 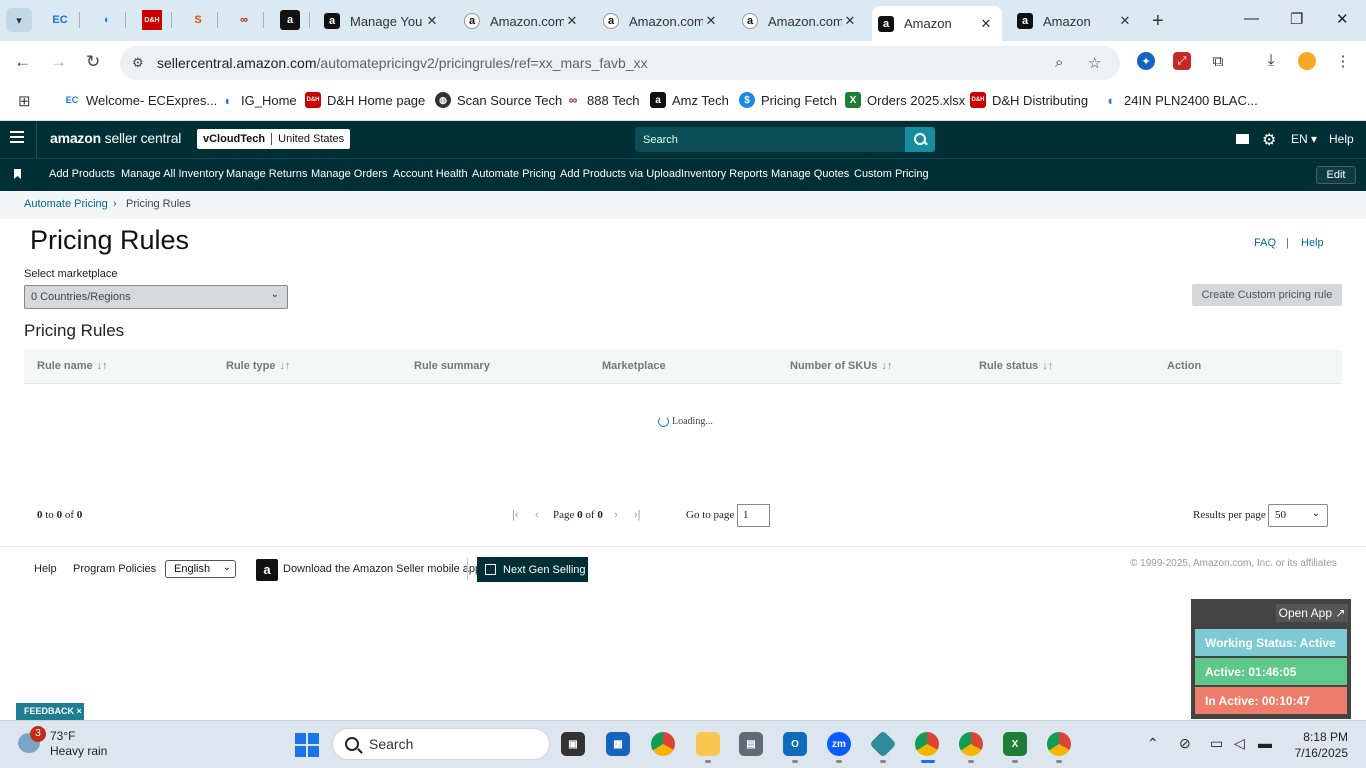 I want to click on search-input: Search, so click(x=770, y=139).